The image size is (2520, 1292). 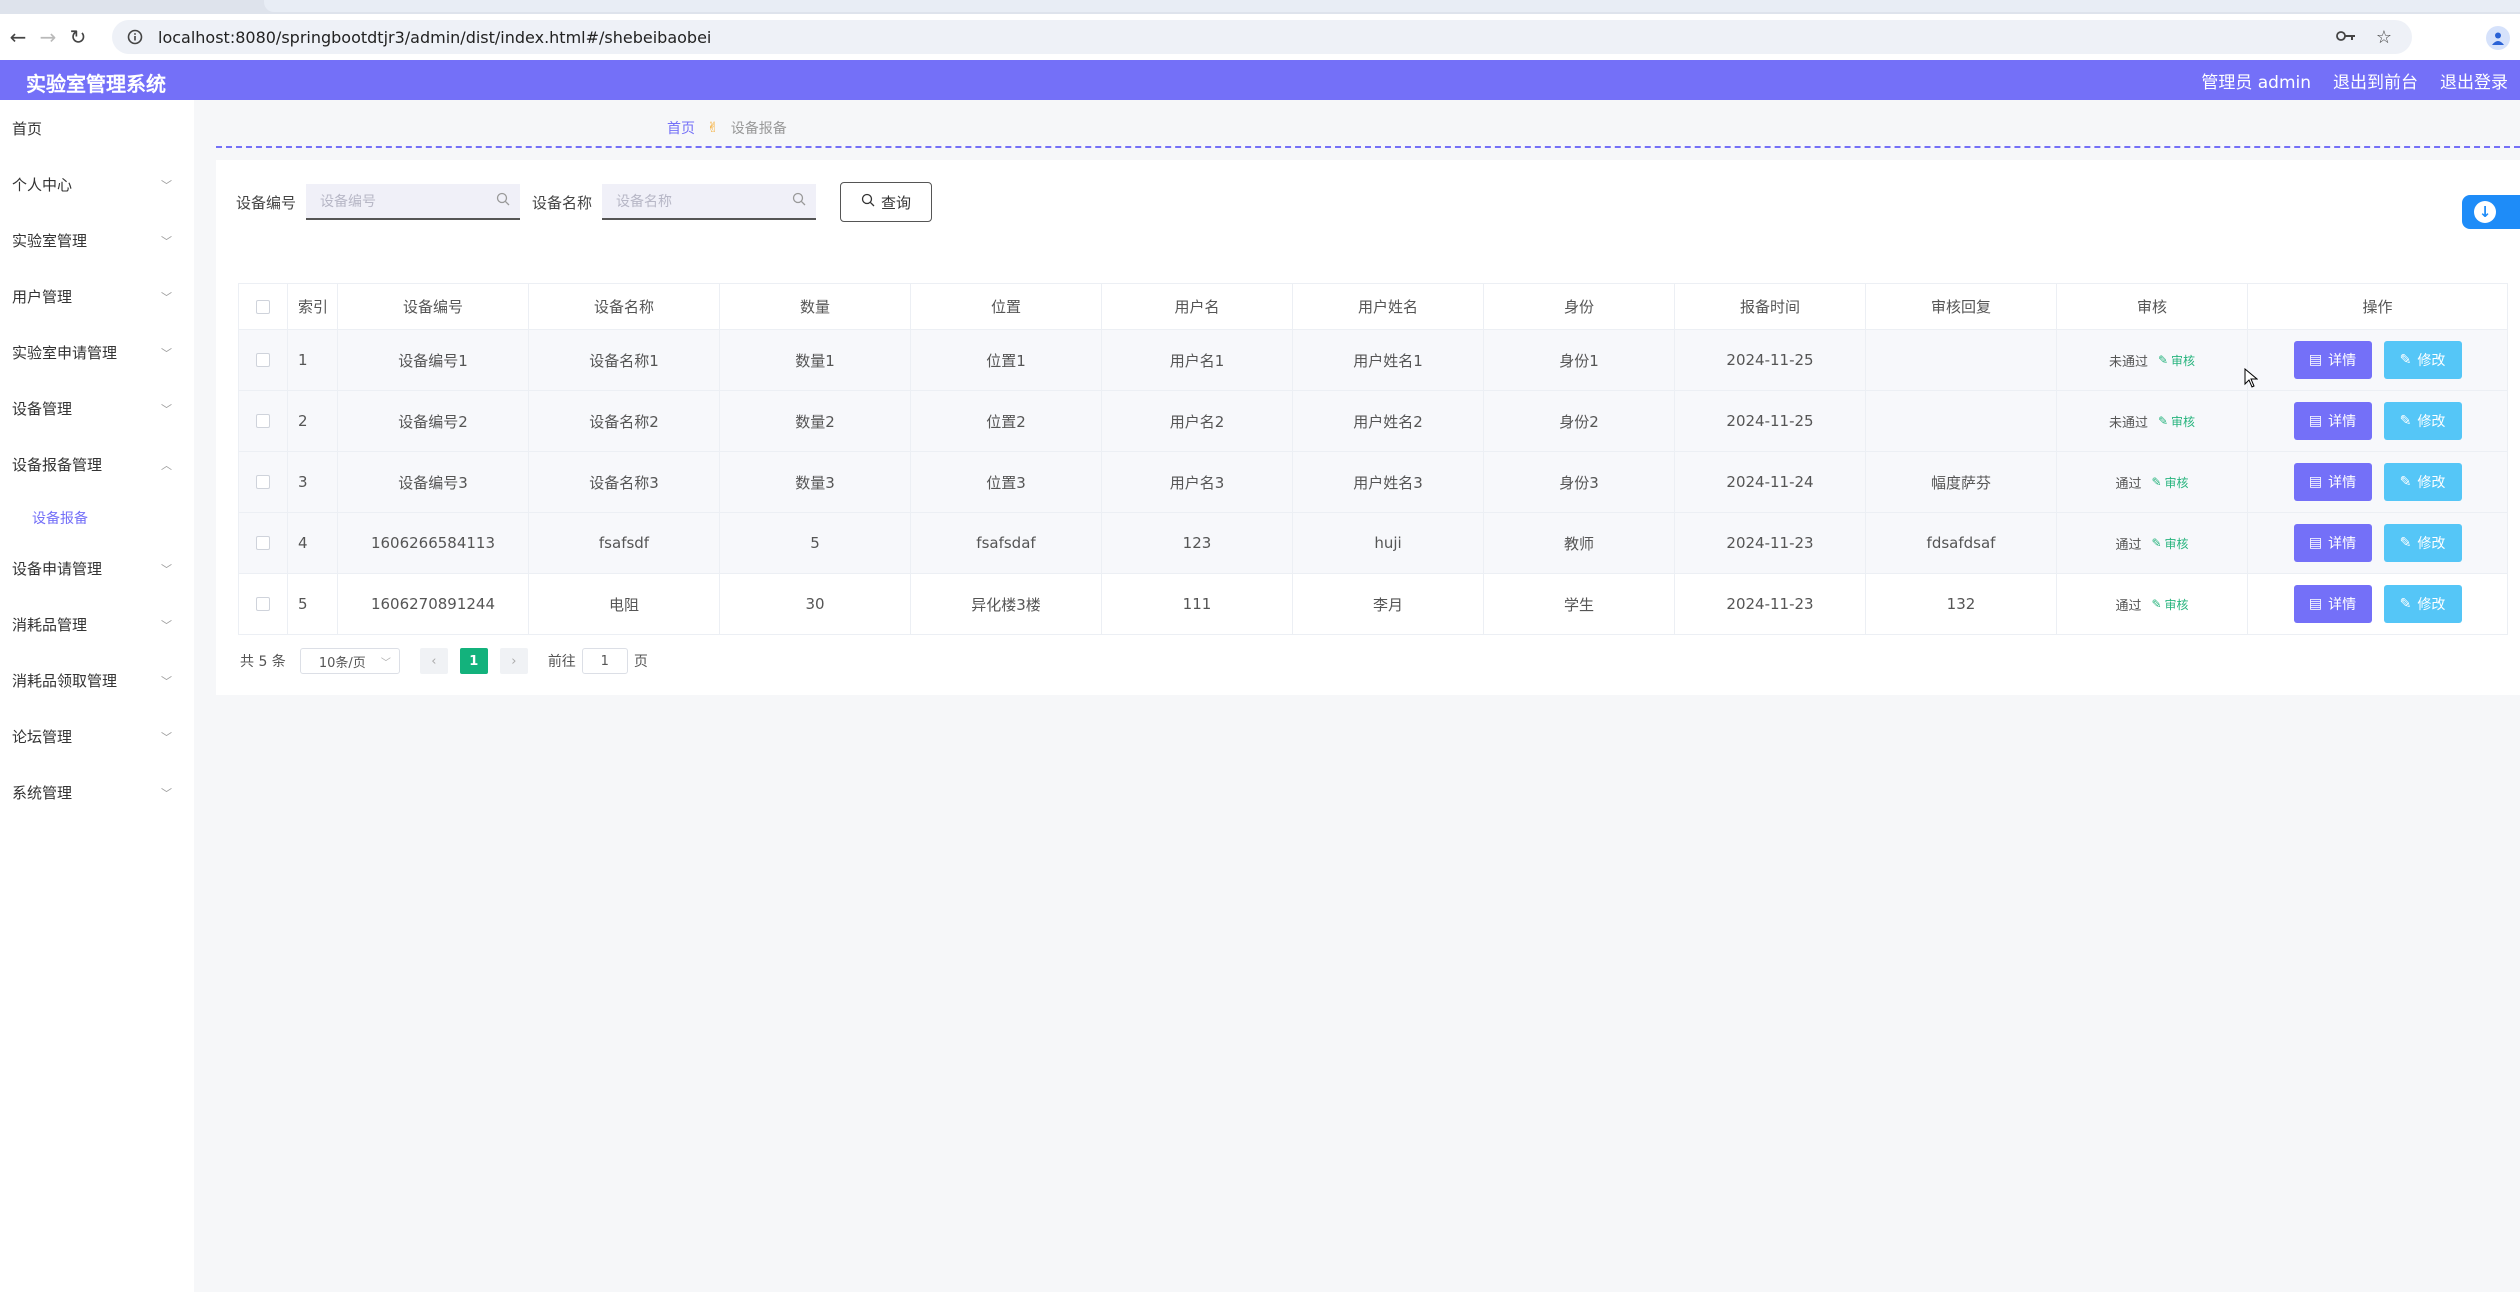 What do you see at coordinates (2256, 83) in the screenshot?
I see `header-user: 管理员 admin` at bounding box center [2256, 83].